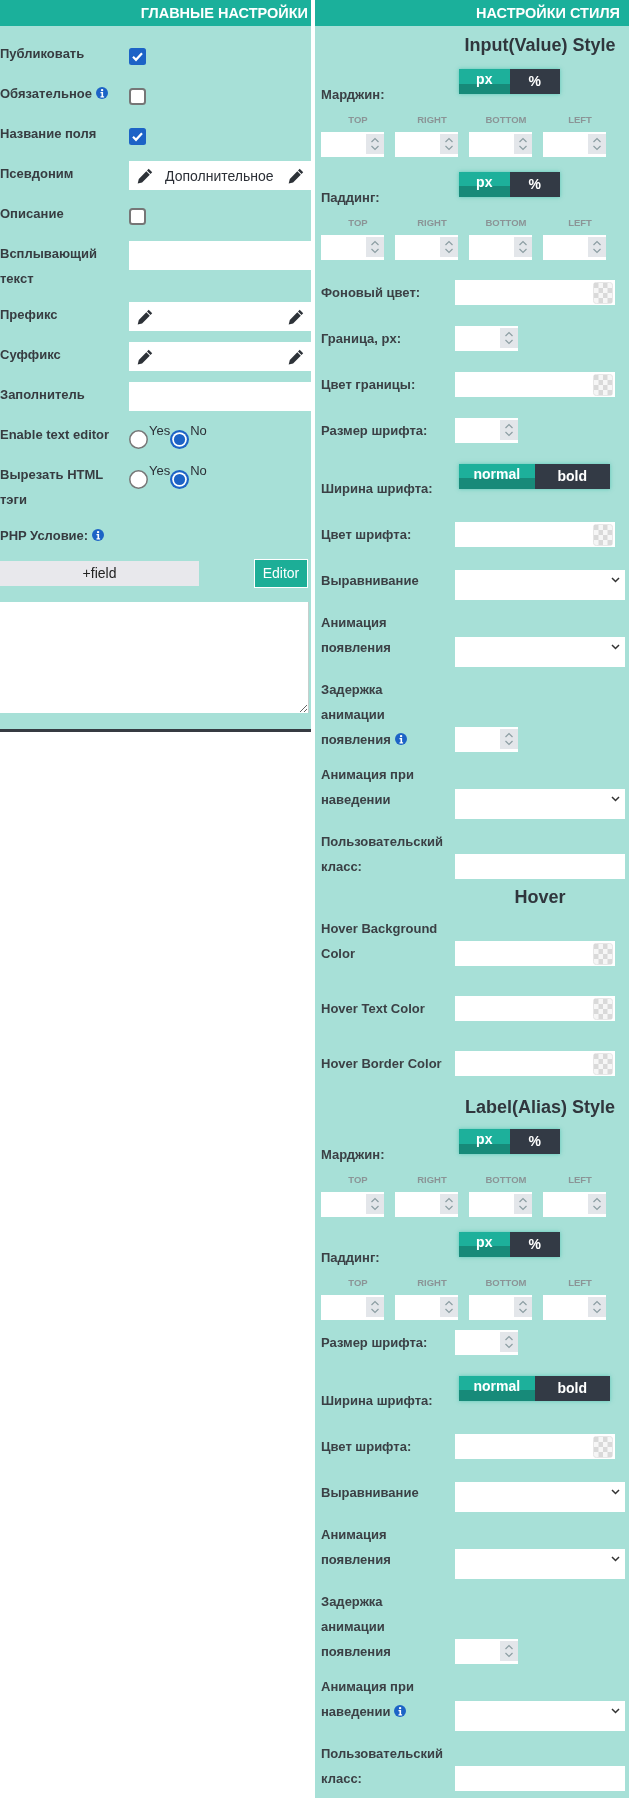  Describe the element at coordinates (198, 471) in the screenshot. I see `radio-label: No` at that location.